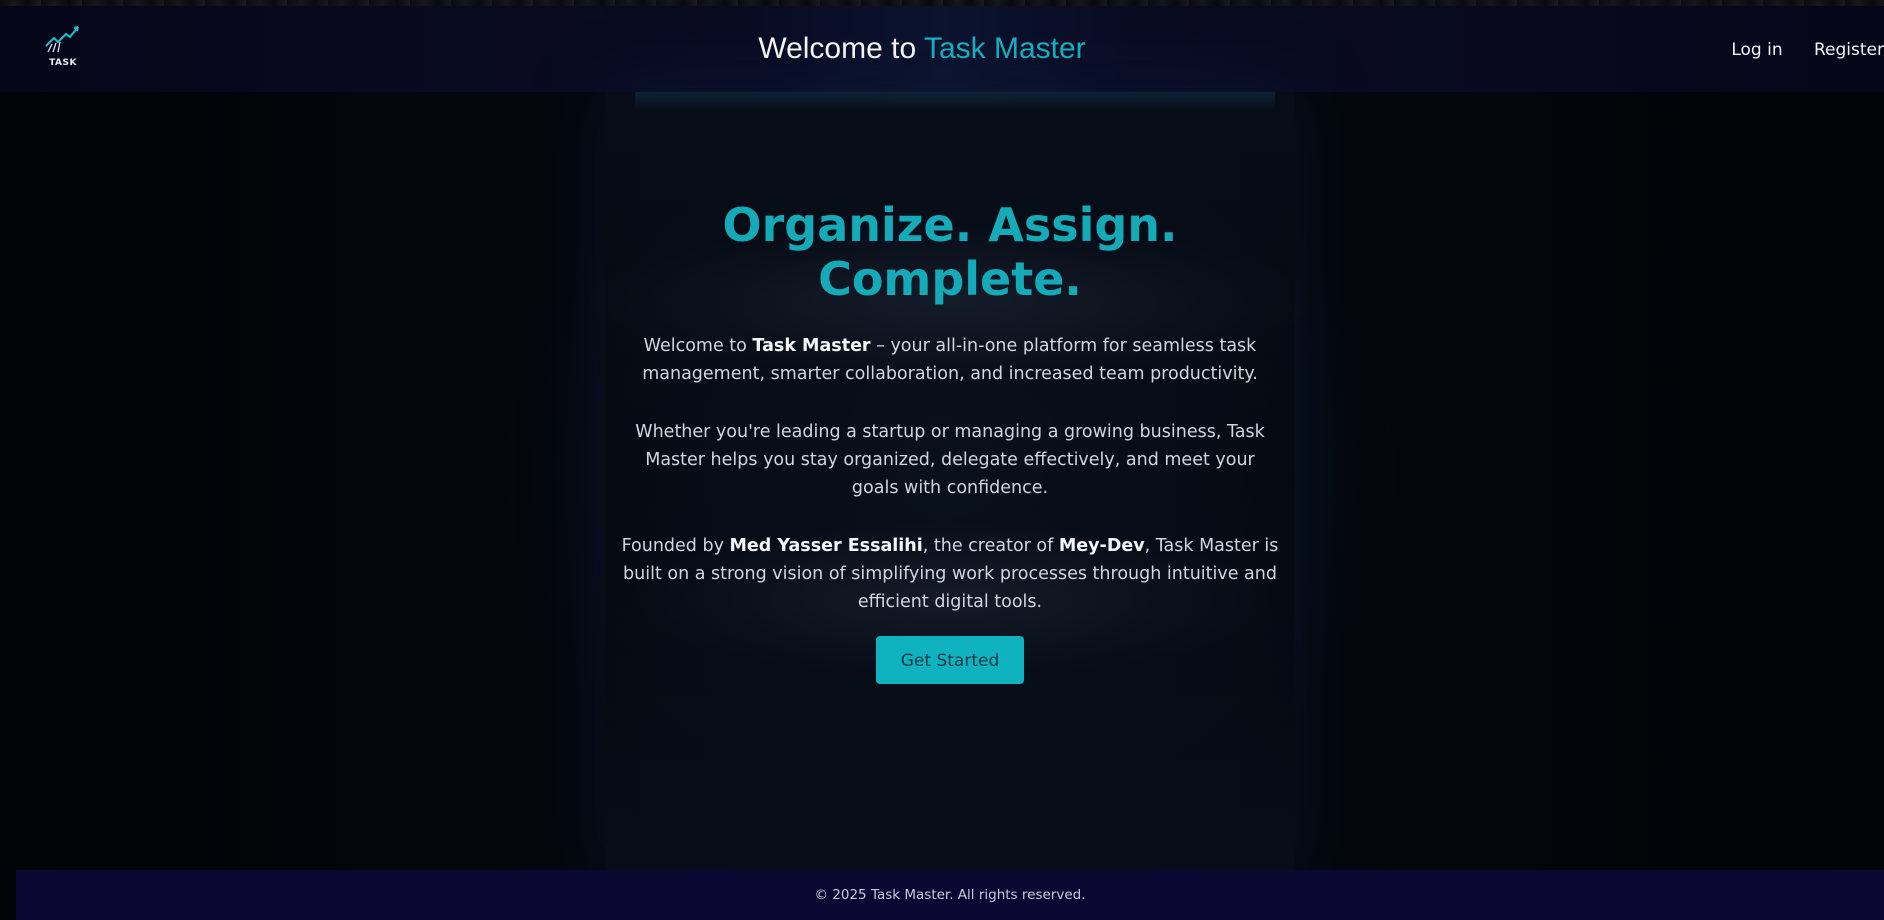 Image resolution: width=1884 pixels, height=920 pixels. What do you see at coordinates (922, 49) in the screenshot?
I see `header-title: Welcome to Task Master` at bounding box center [922, 49].